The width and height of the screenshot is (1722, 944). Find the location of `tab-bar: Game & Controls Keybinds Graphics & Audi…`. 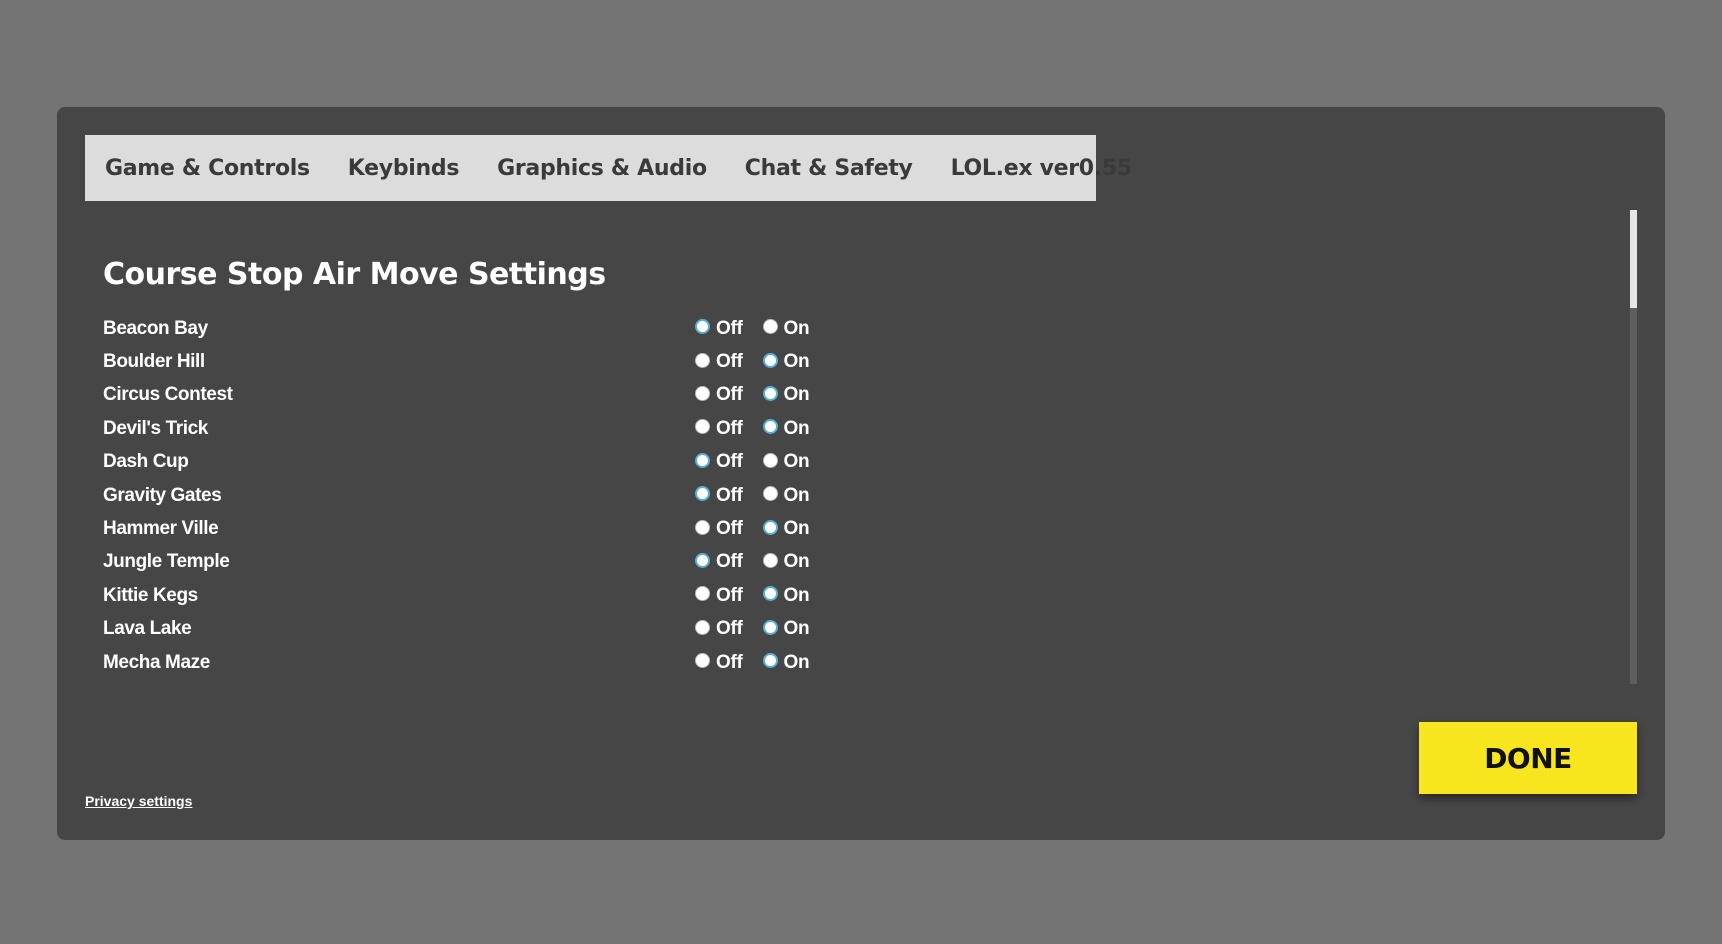

tab-bar: Game & Controls Keybinds Graphics & Audi… is located at coordinates (608, 168).